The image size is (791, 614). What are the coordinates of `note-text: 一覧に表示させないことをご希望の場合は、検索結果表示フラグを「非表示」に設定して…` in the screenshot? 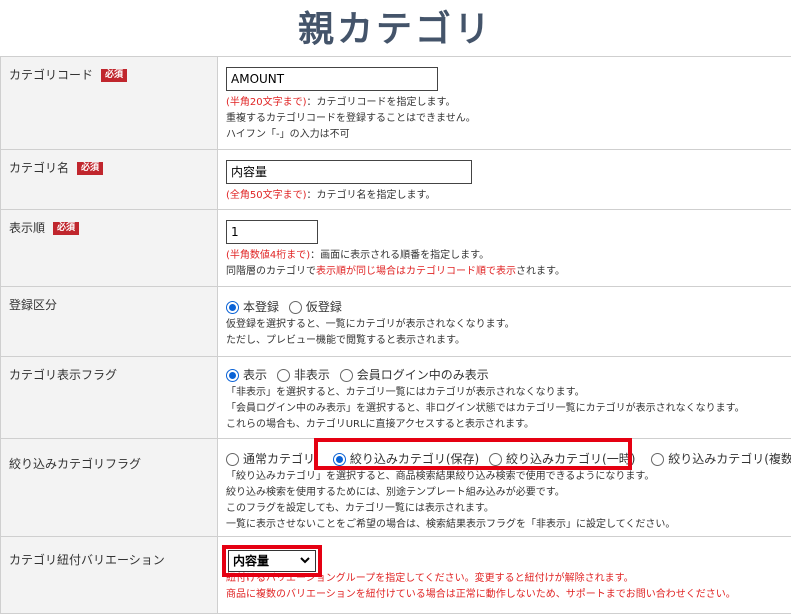 It's located at (451, 524).